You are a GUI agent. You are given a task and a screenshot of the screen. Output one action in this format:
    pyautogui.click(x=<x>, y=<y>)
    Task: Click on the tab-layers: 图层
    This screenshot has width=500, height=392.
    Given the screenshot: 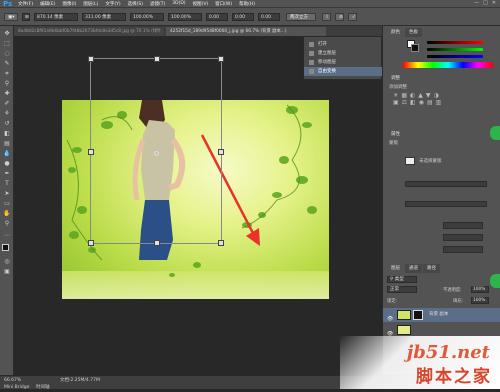 What is the action you would take?
    pyautogui.click(x=395, y=268)
    